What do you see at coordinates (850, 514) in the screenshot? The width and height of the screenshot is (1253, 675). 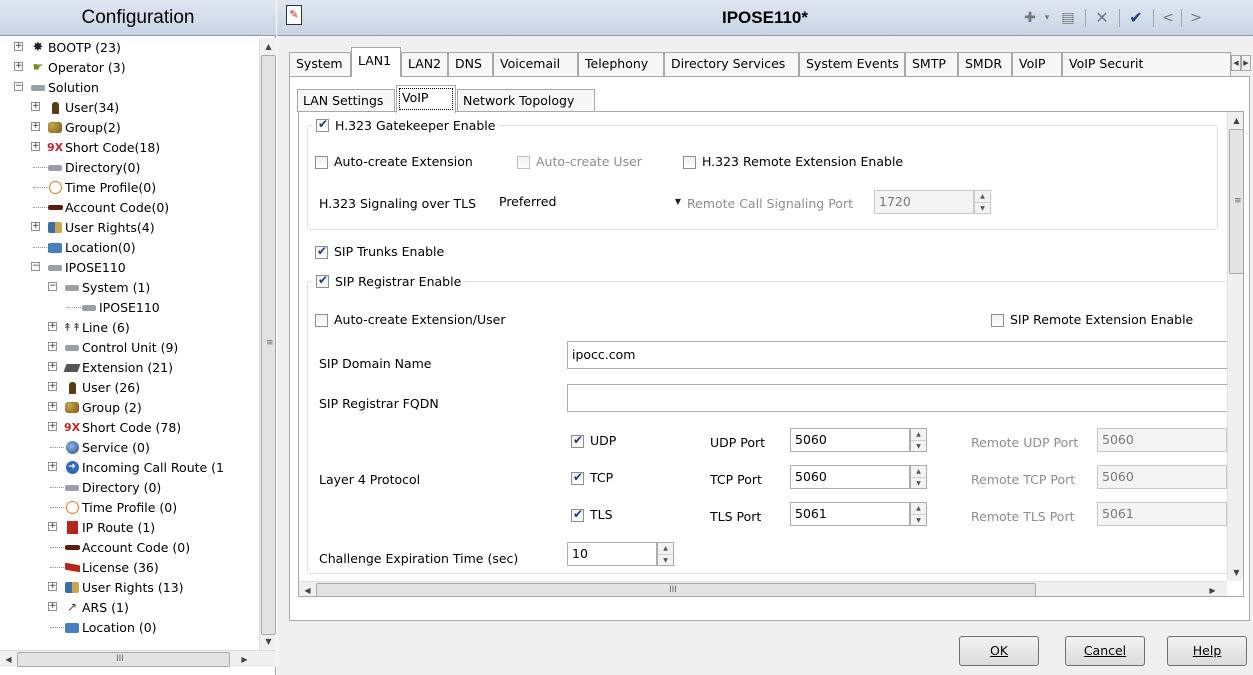 I see `tls-port-input: 5061` at bounding box center [850, 514].